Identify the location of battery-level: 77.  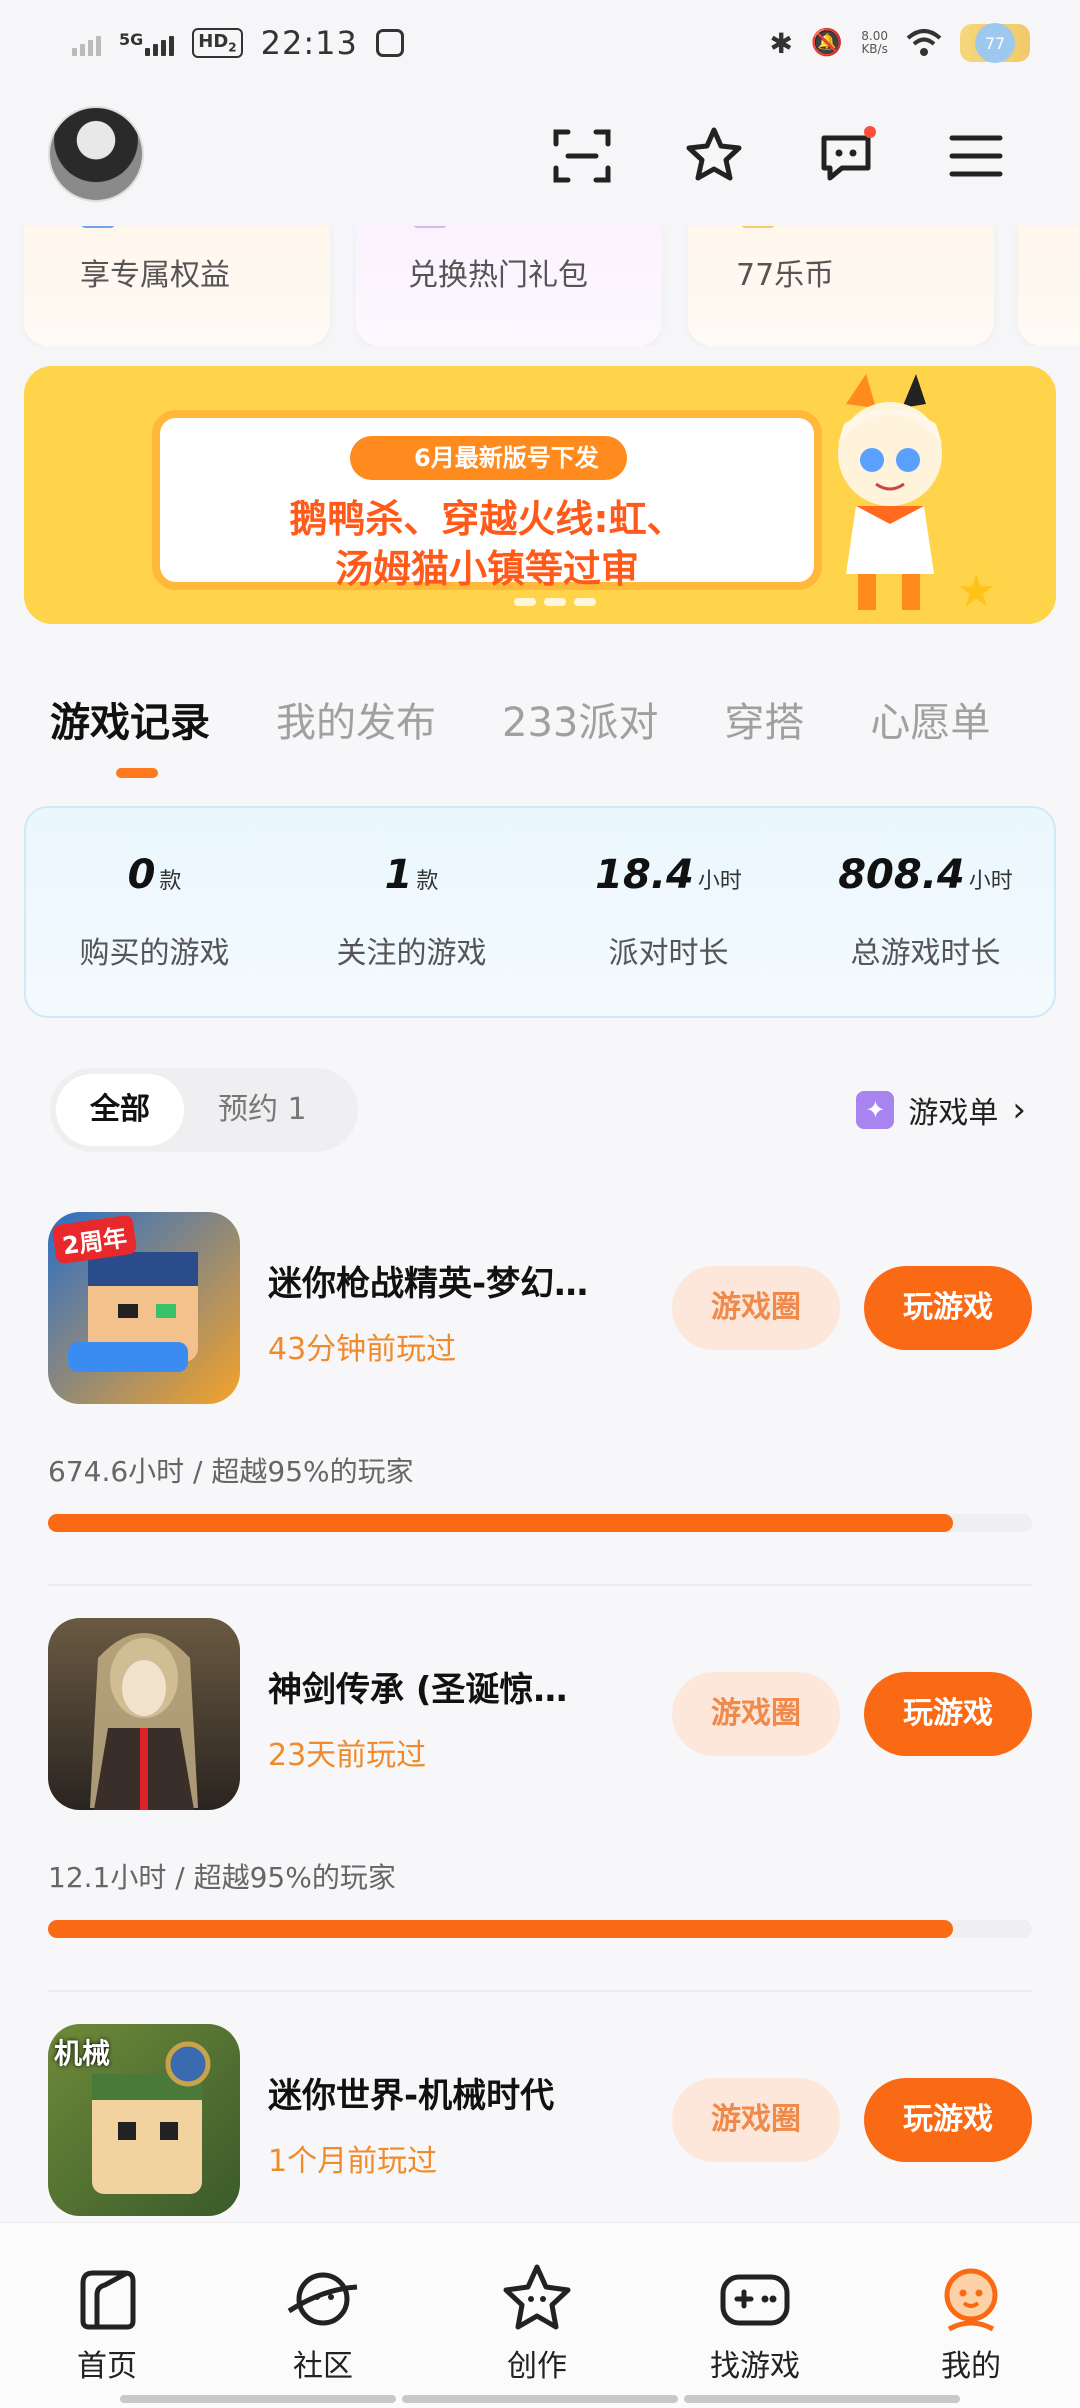
(995, 43).